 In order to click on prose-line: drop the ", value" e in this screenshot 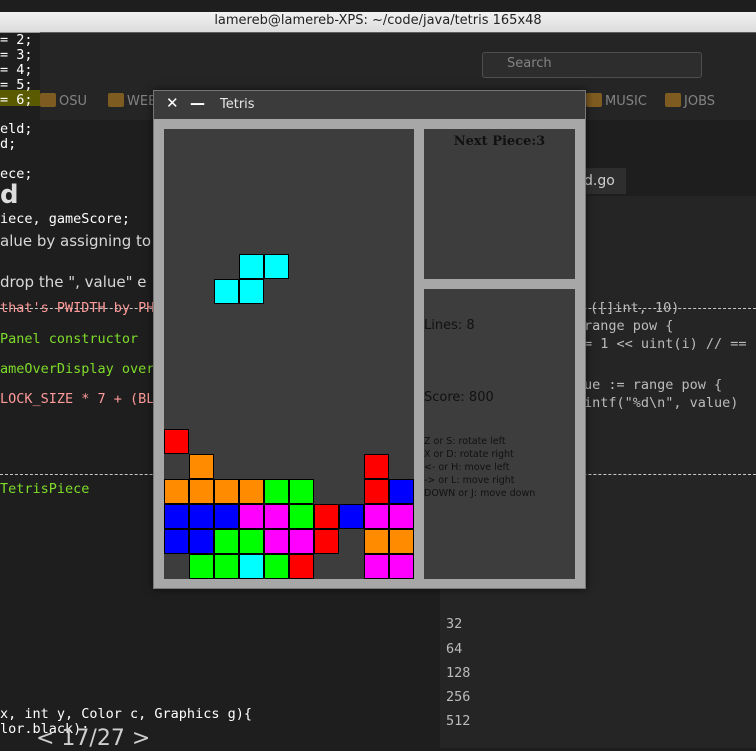, I will do `click(73, 282)`.